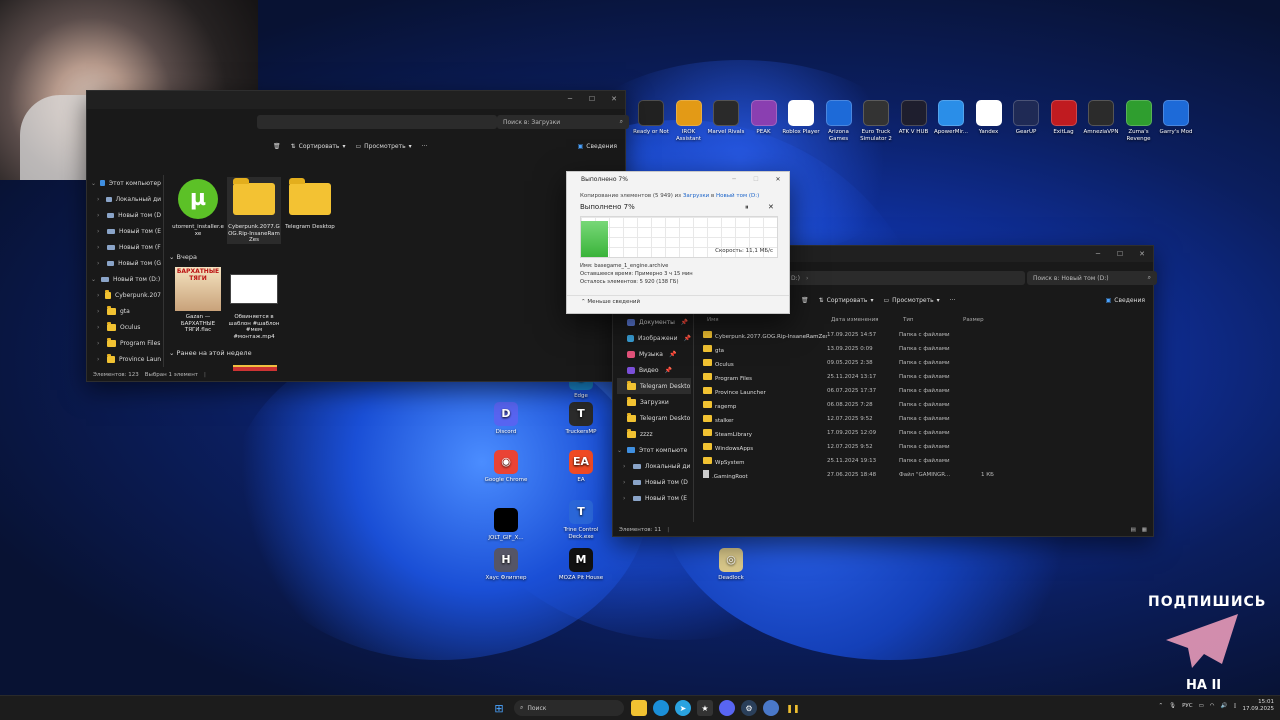 The image size is (1280, 720). What do you see at coordinates (731, 565) in the screenshot?
I see `desktop-shortcut: ◎ Deadlock` at bounding box center [731, 565].